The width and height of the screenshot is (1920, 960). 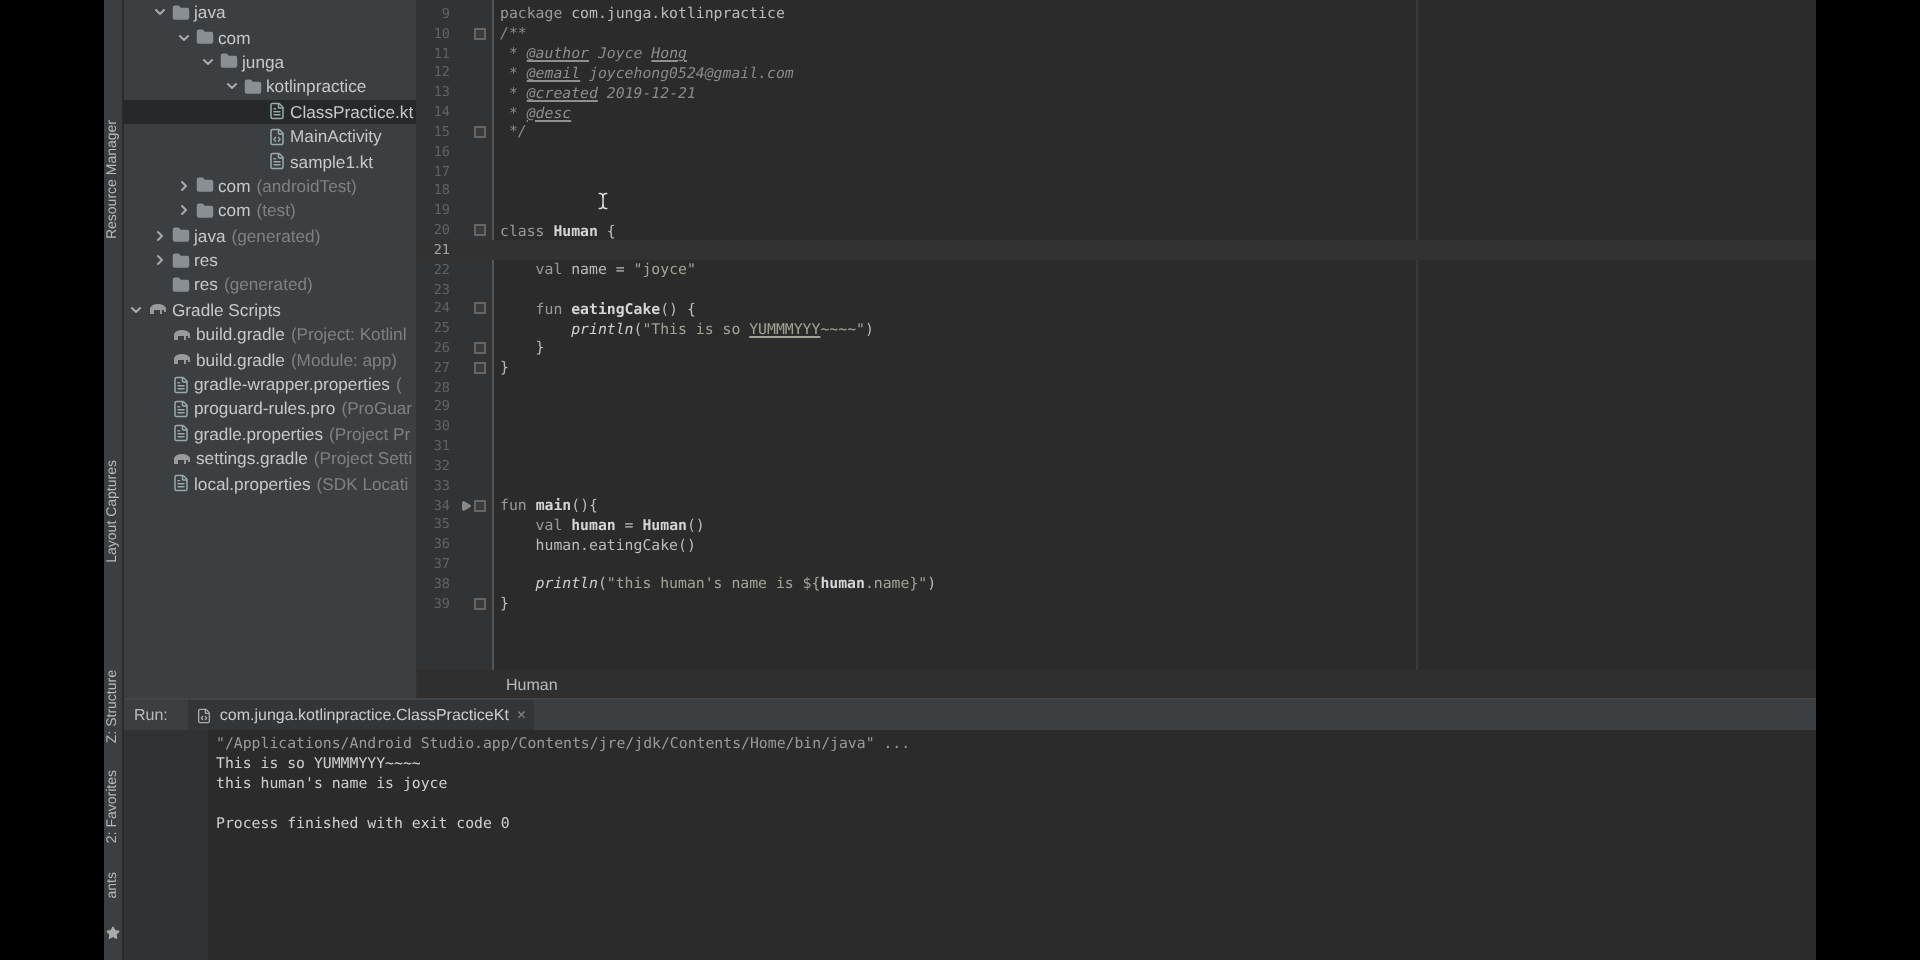 I want to click on tree-item-note: (Project Setti, so click(x=363, y=458).